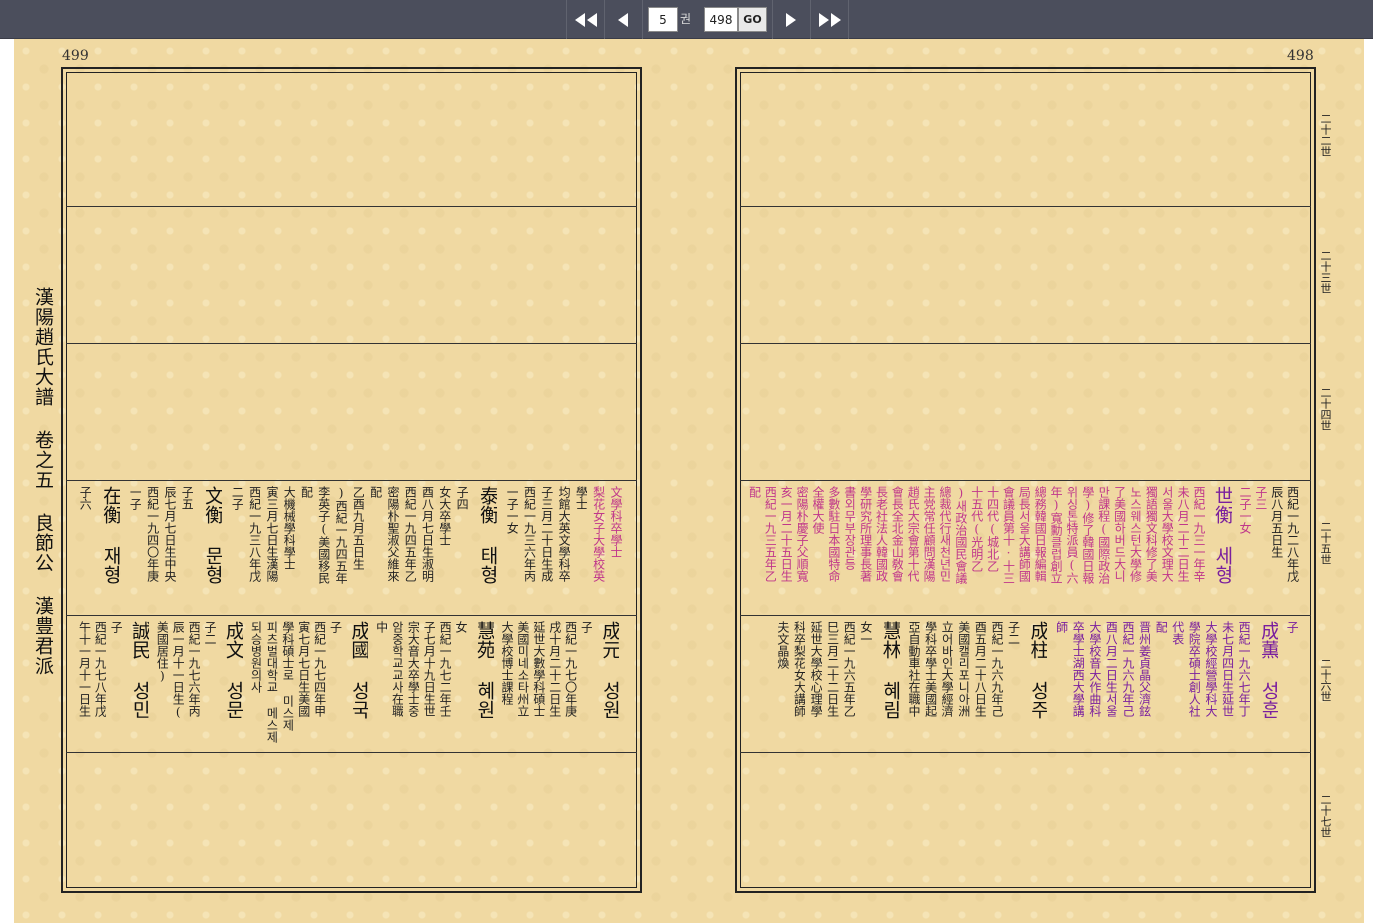 This screenshot has width=1373, height=923. Describe the element at coordinates (816, 669) in the screenshot. I see `record-column: 延世大學校心理學` at that location.